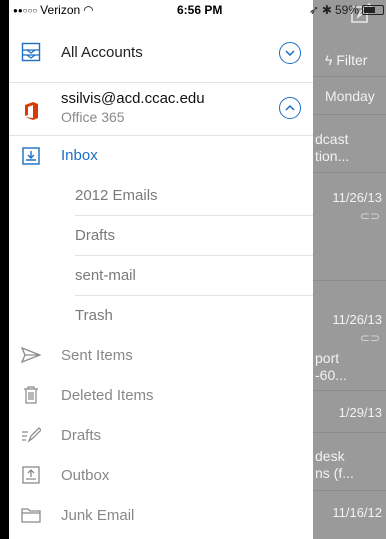  Describe the element at coordinates (357, 512) in the screenshot. I see `message-date: 11/16/12` at that location.